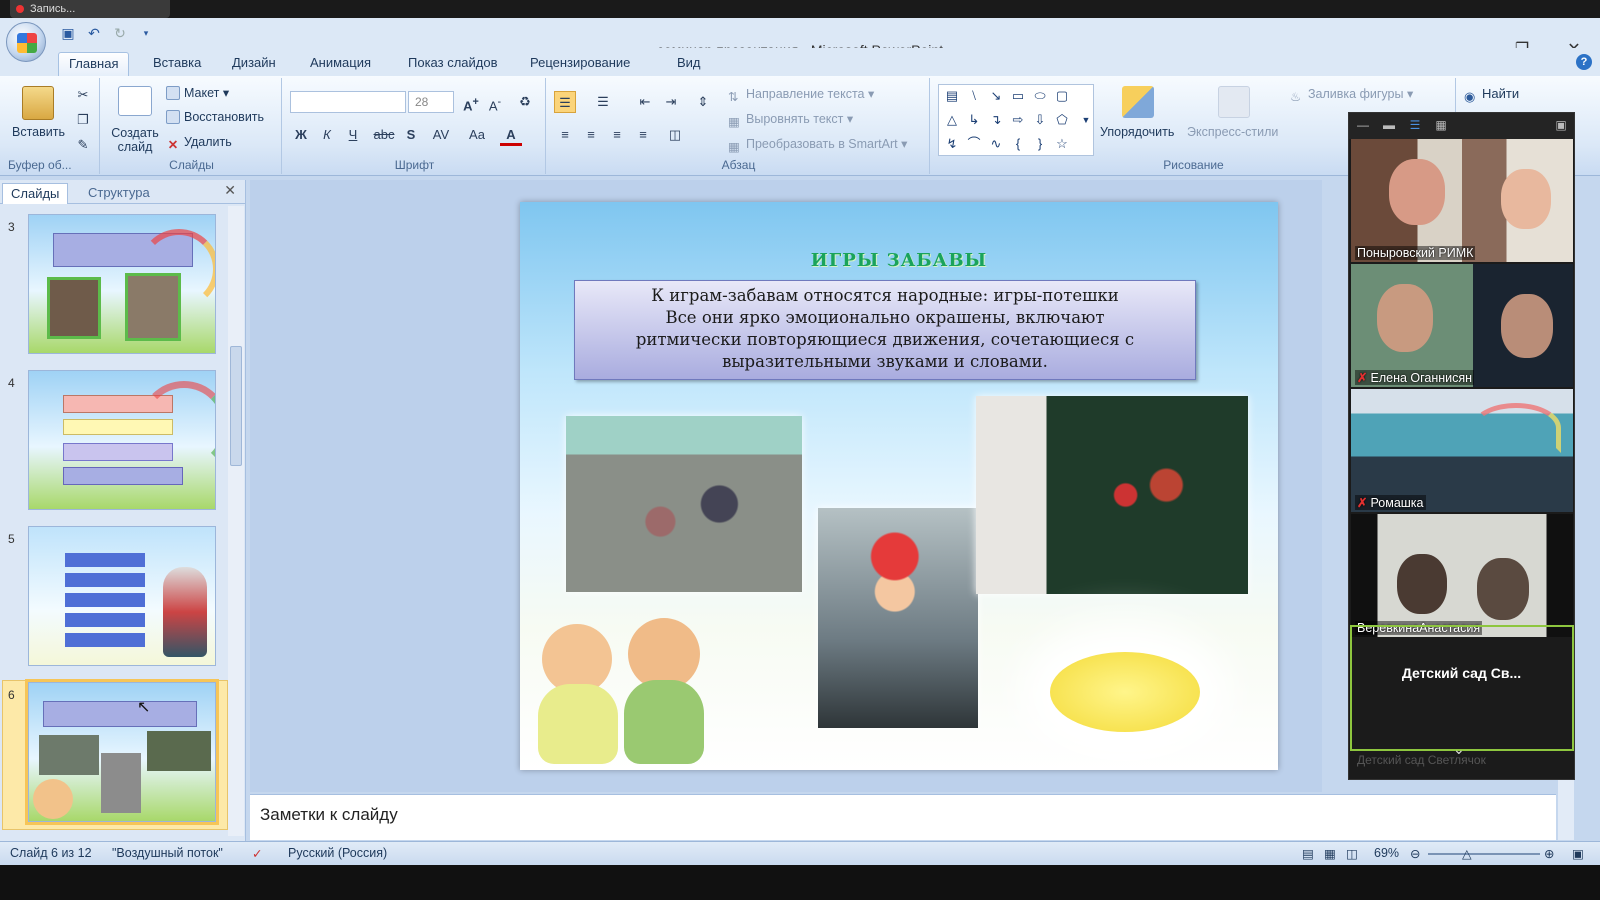 The width and height of the screenshot is (1600, 900). What do you see at coordinates (817, 145) in the screenshot?
I see `smartart-button: ▦ Преобразовать в SmartArt ▾` at bounding box center [817, 145].